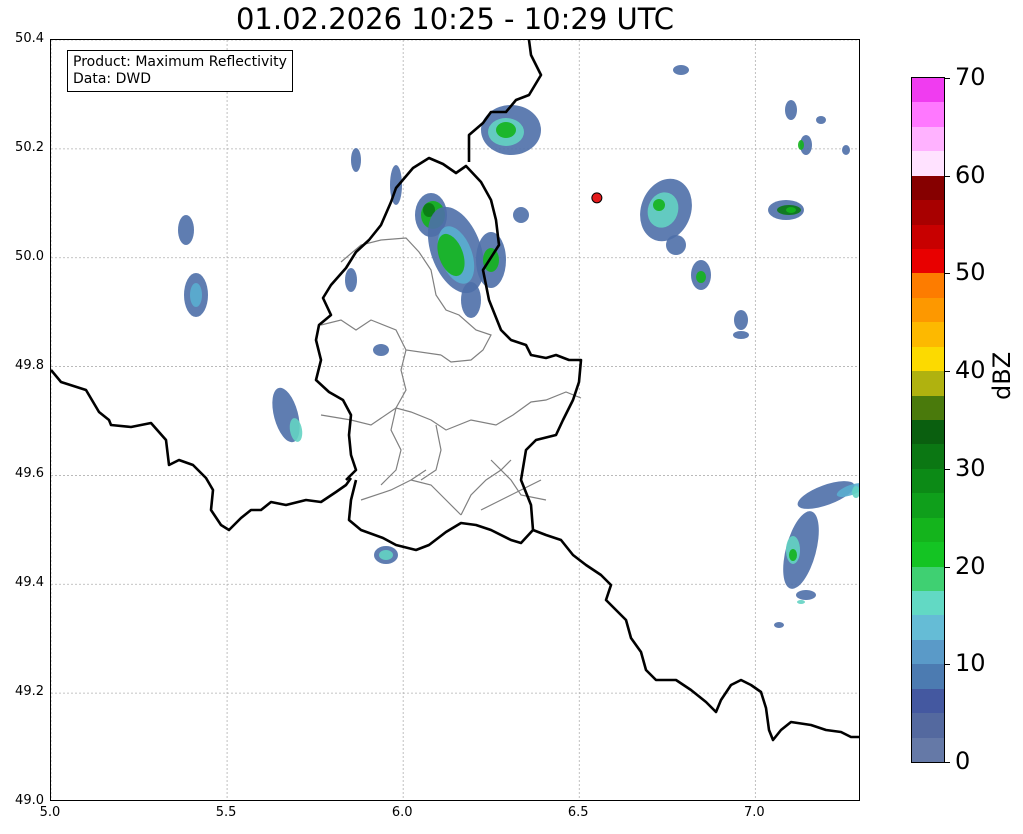 This screenshot has height=834, width=1023. Describe the element at coordinates (455, 19) in the screenshot. I see `map-title: 01.02.2026 10:25 - 10:29 UTC` at that location.